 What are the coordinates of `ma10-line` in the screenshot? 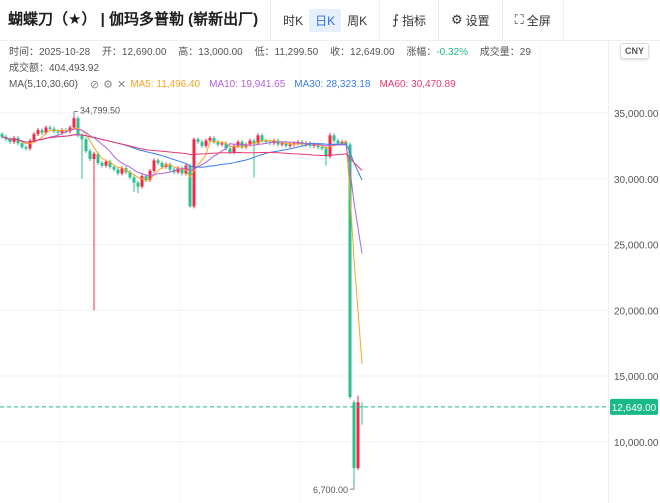 It's located at (182, 191).